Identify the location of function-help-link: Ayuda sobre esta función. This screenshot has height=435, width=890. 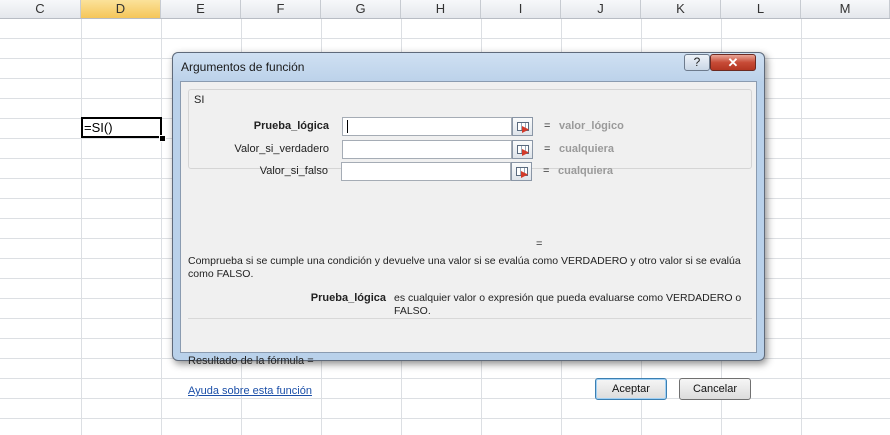
(250, 391).